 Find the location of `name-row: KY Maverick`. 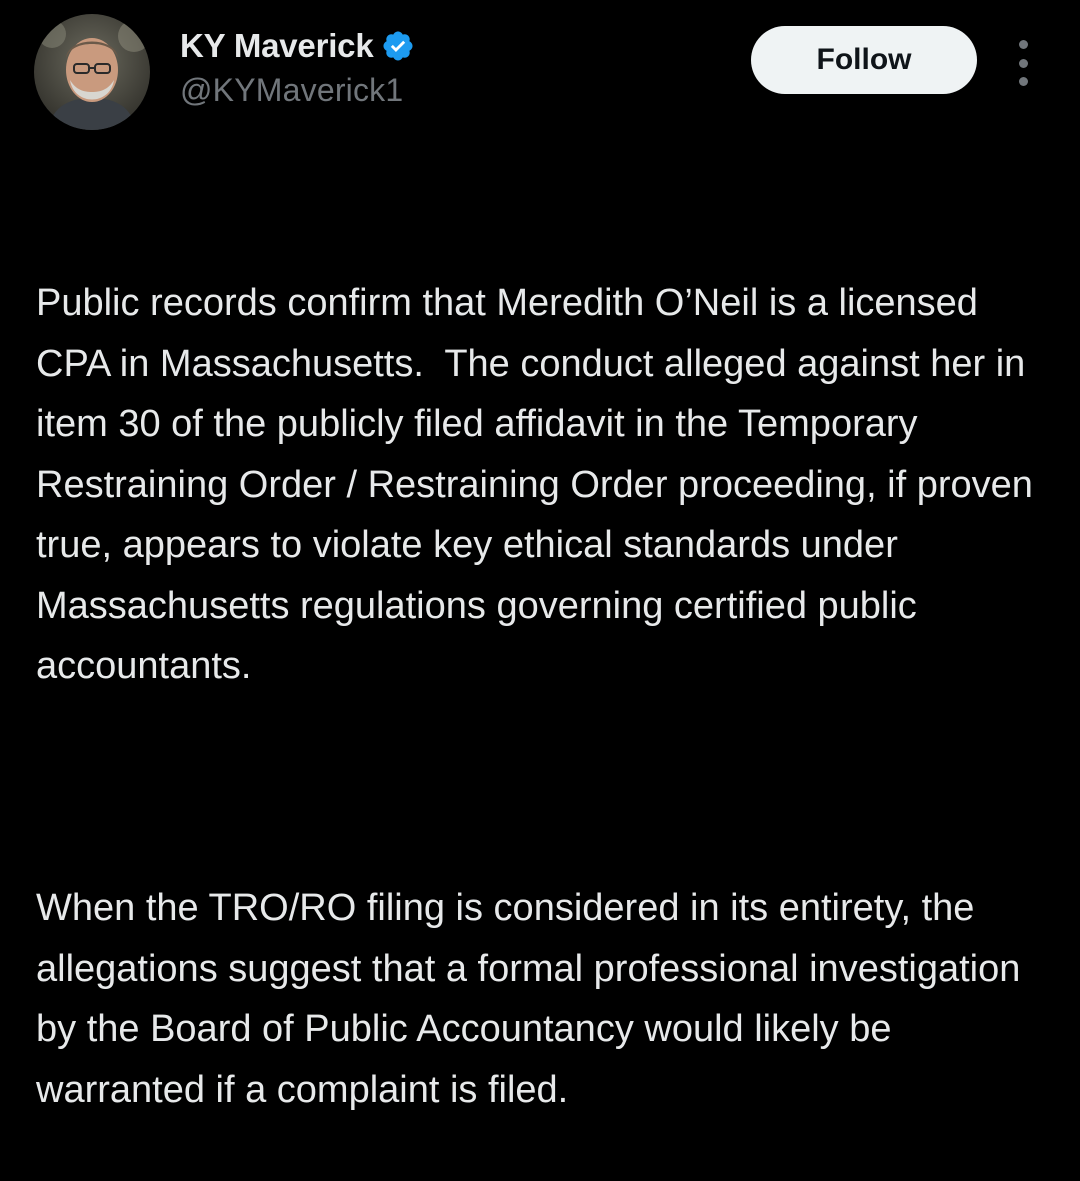

name-row: KY Maverick is located at coordinates (297, 46).